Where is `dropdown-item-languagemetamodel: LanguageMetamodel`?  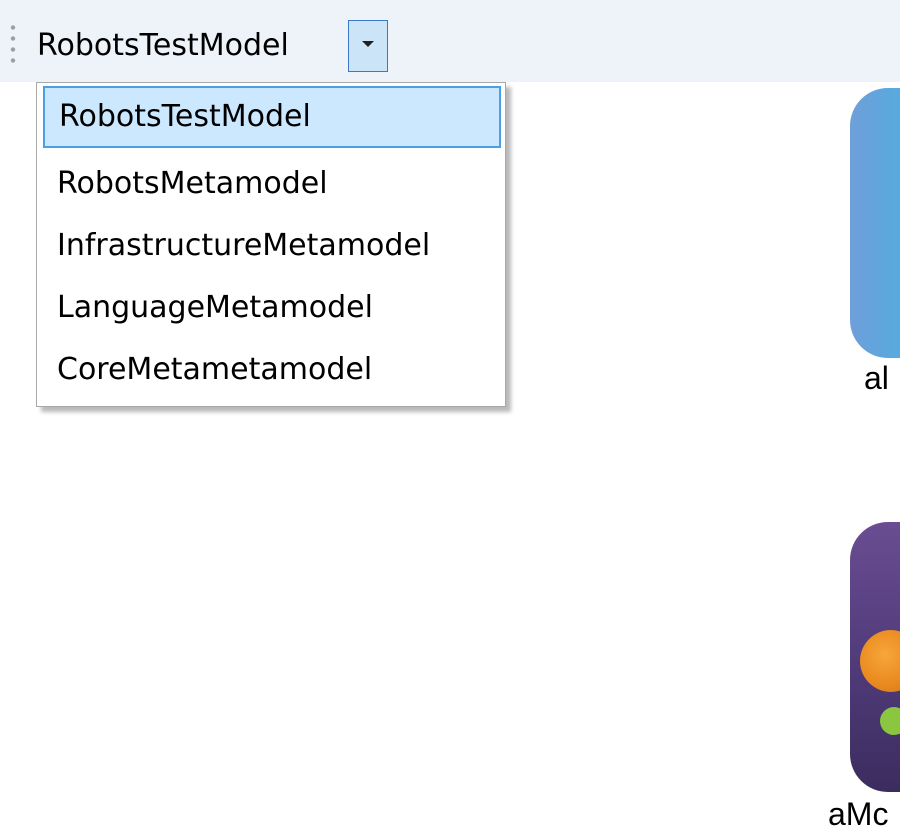
dropdown-item-languagemetamodel: LanguageMetamodel is located at coordinates (272, 308).